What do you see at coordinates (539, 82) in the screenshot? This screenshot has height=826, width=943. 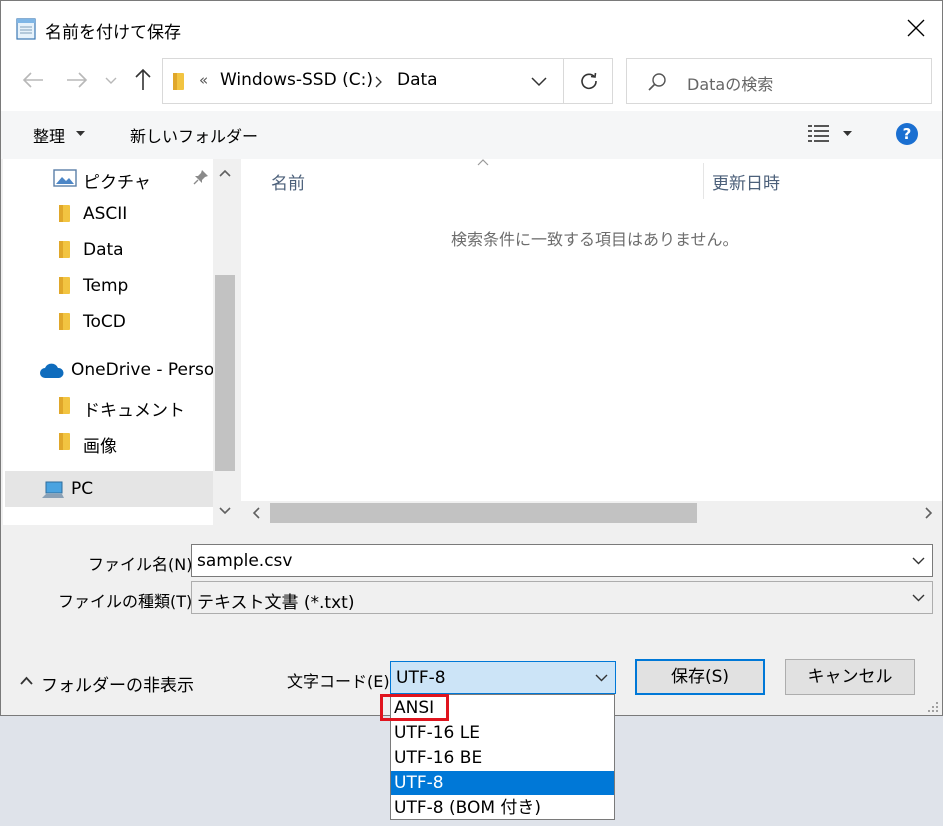 I see `address-dropdown-icon` at bounding box center [539, 82].